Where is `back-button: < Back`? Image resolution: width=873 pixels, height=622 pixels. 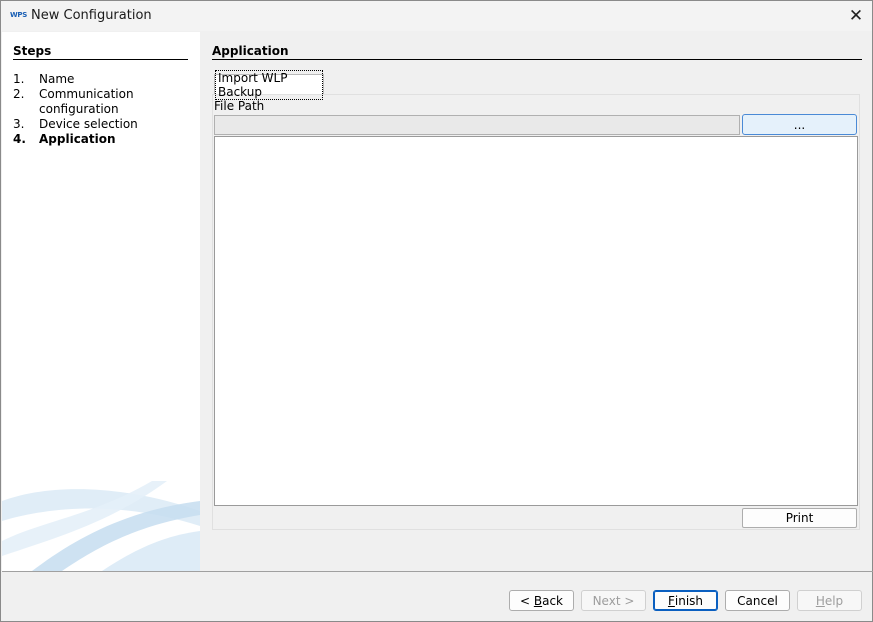
back-button: < Back is located at coordinates (541, 600).